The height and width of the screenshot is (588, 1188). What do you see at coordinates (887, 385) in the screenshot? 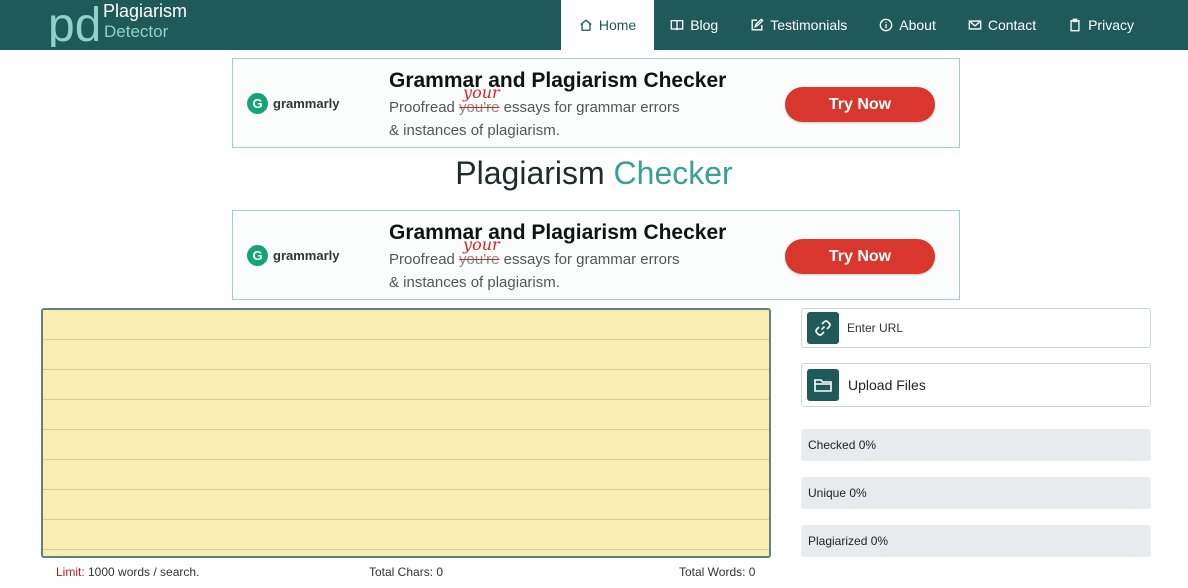
I see `upload-files-label: Upload Files` at bounding box center [887, 385].